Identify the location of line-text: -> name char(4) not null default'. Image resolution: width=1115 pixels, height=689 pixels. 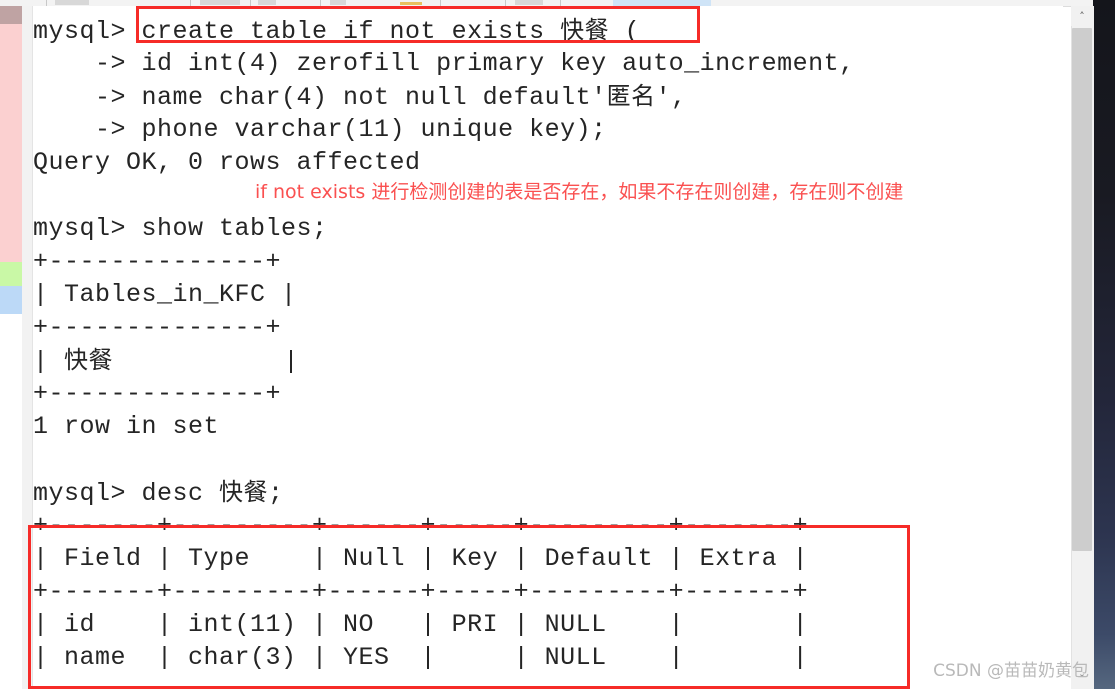
(320, 97).